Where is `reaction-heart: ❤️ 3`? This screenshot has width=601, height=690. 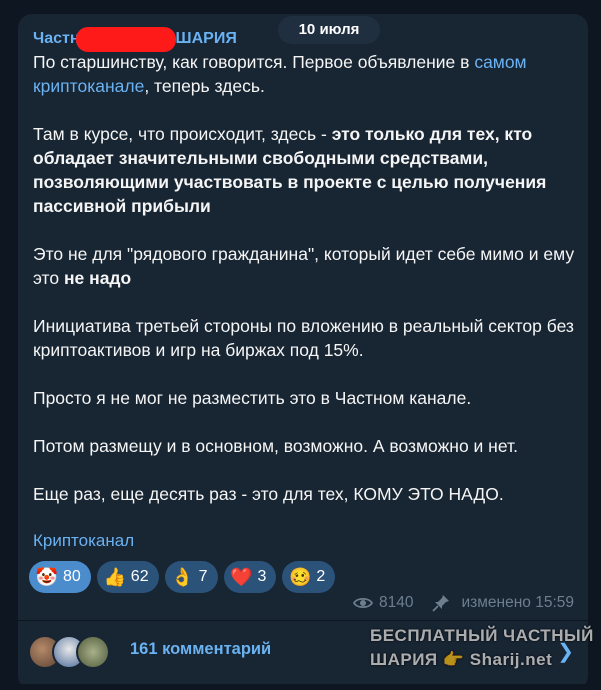
reaction-heart: ❤️ 3 is located at coordinates (250, 577).